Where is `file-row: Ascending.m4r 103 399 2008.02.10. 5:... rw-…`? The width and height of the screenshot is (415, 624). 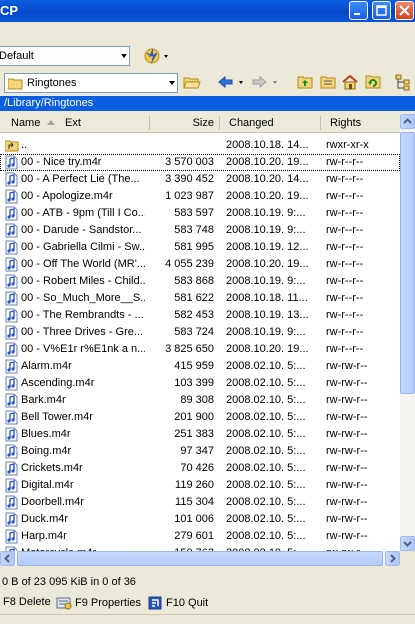
file-row: Ascending.m4r 103 399 2008.02.10. 5:... rw-… is located at coordinates (200, 383).